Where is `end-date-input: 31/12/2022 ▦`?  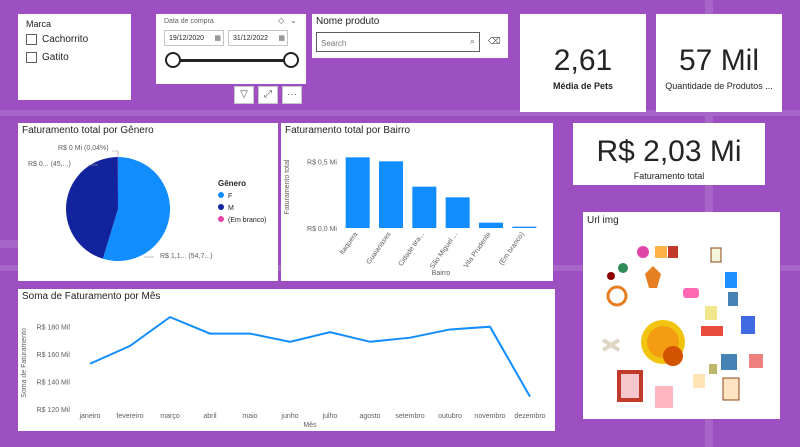
end-date-input: 31/12/2022 ▦ is located at coordinates (258, 38).